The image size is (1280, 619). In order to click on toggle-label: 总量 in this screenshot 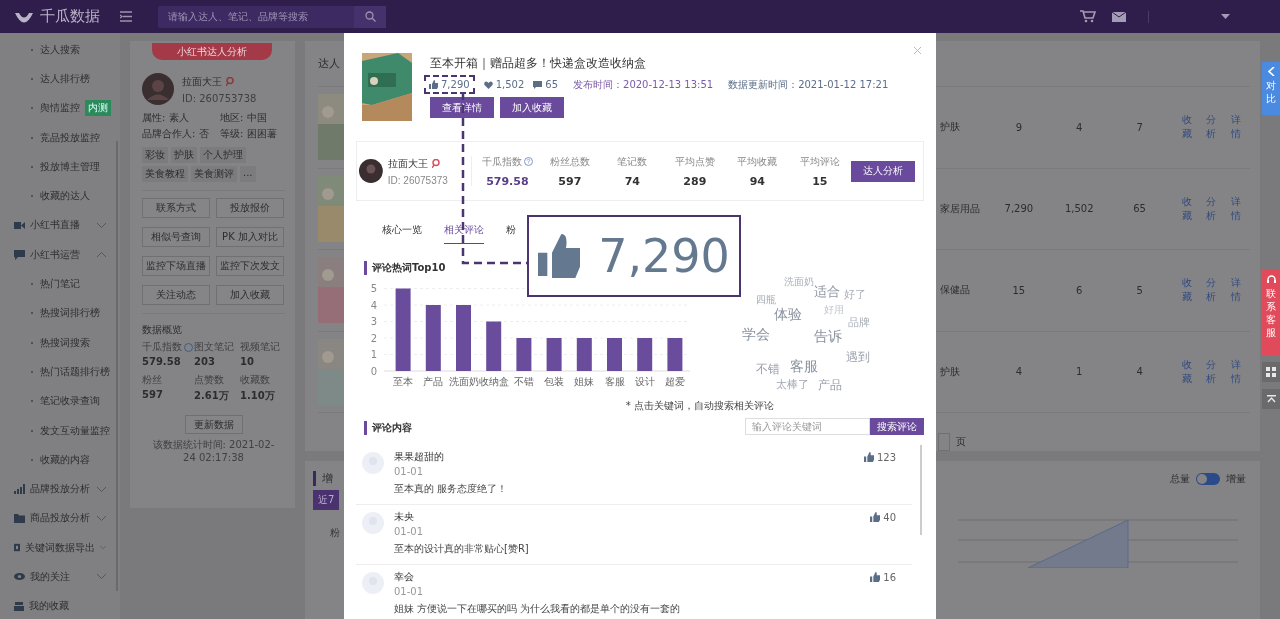, I will do `click(1180, 478)`.